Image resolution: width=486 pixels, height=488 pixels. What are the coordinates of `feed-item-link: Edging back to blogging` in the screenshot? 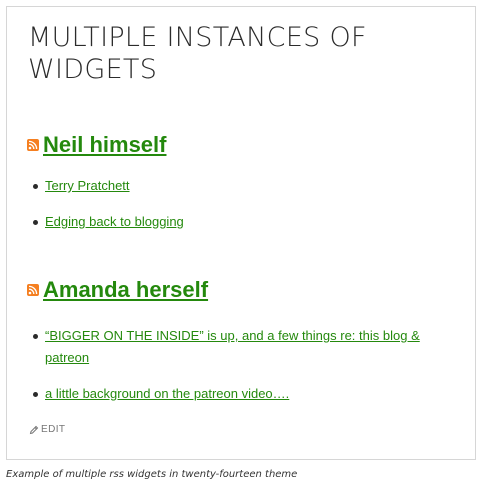 It's located at (114, 221).